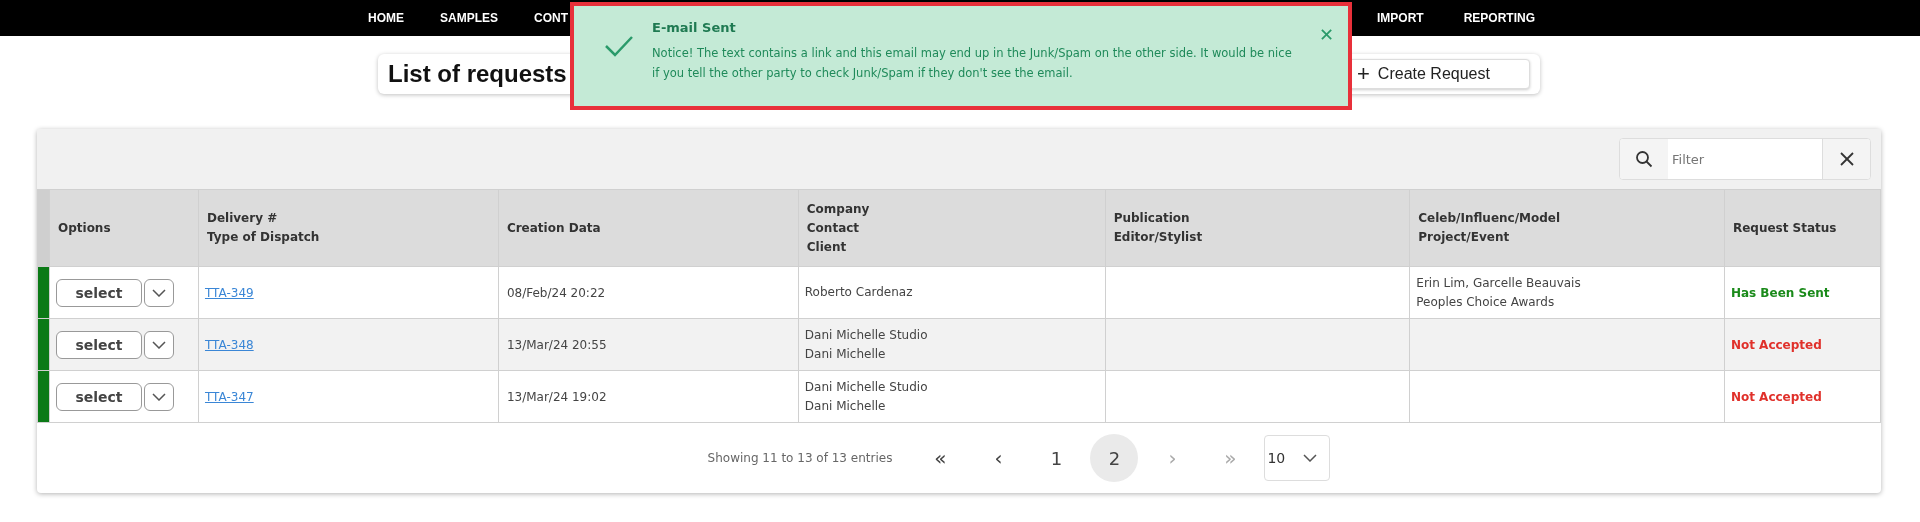 The image size is (1920, 522). Describe the element at coordinates (124, 228) in the screenshot. I see `column-header: Options` at that location.